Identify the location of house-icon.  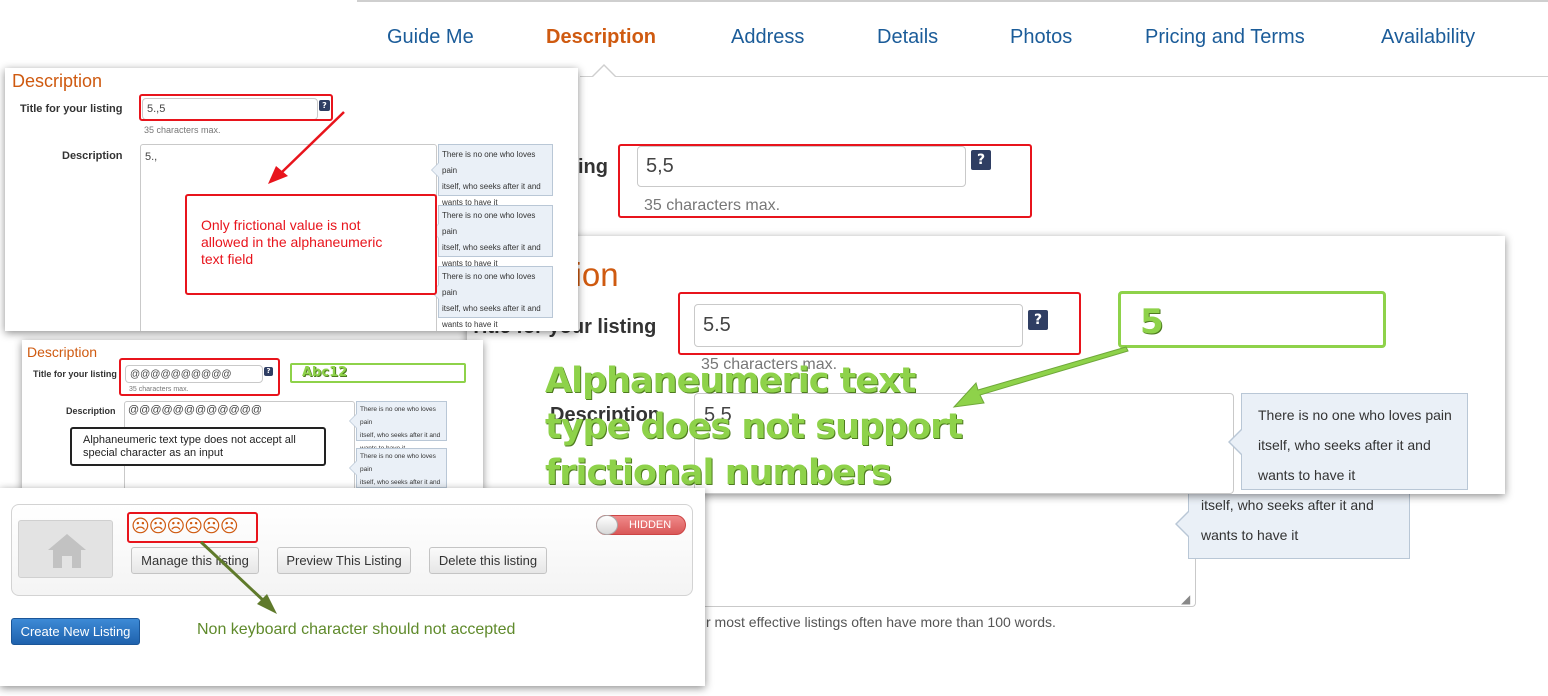
(67, 551).